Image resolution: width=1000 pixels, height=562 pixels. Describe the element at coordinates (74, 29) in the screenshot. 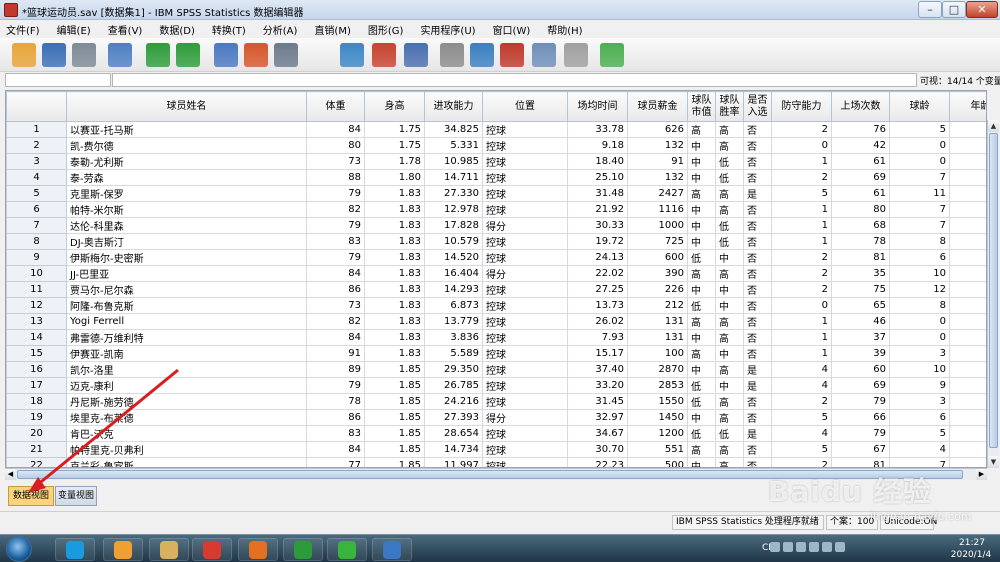

I see `menu-item-1: 编辑(E)` at that location.